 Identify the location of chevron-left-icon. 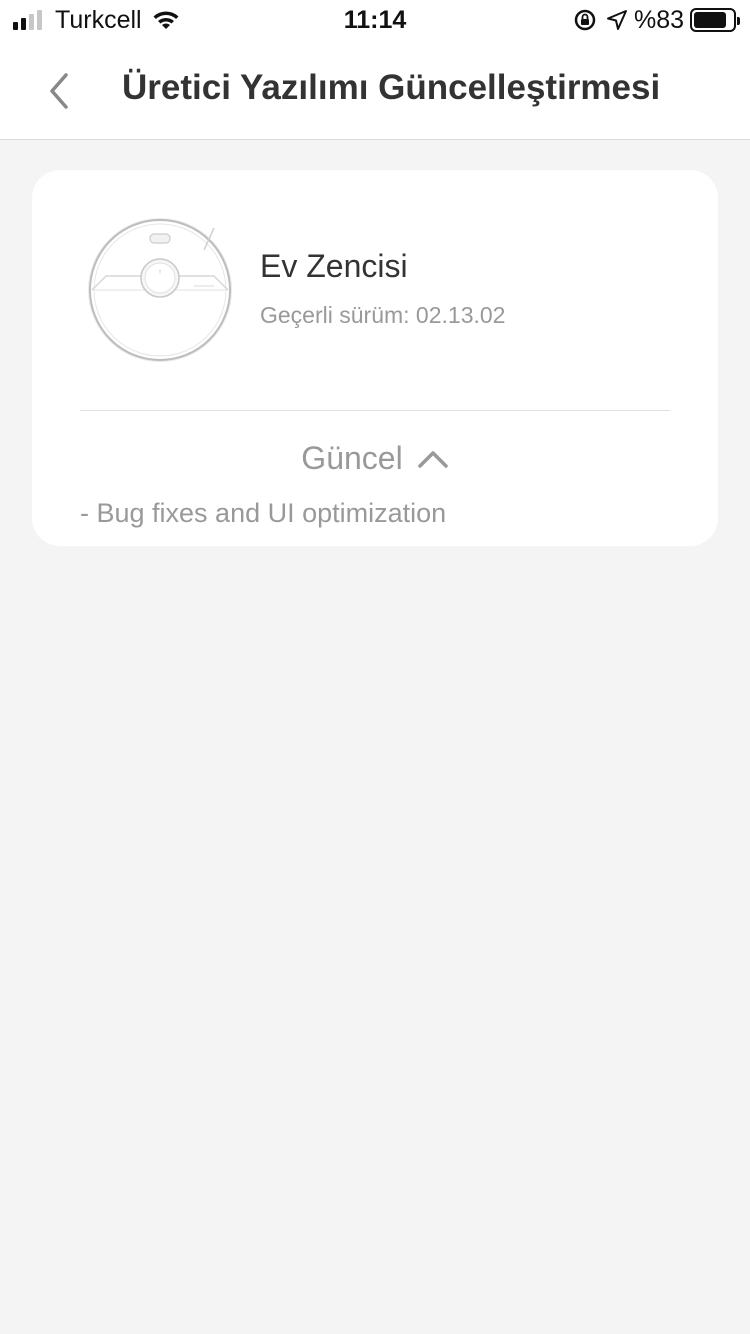
(59, 91).